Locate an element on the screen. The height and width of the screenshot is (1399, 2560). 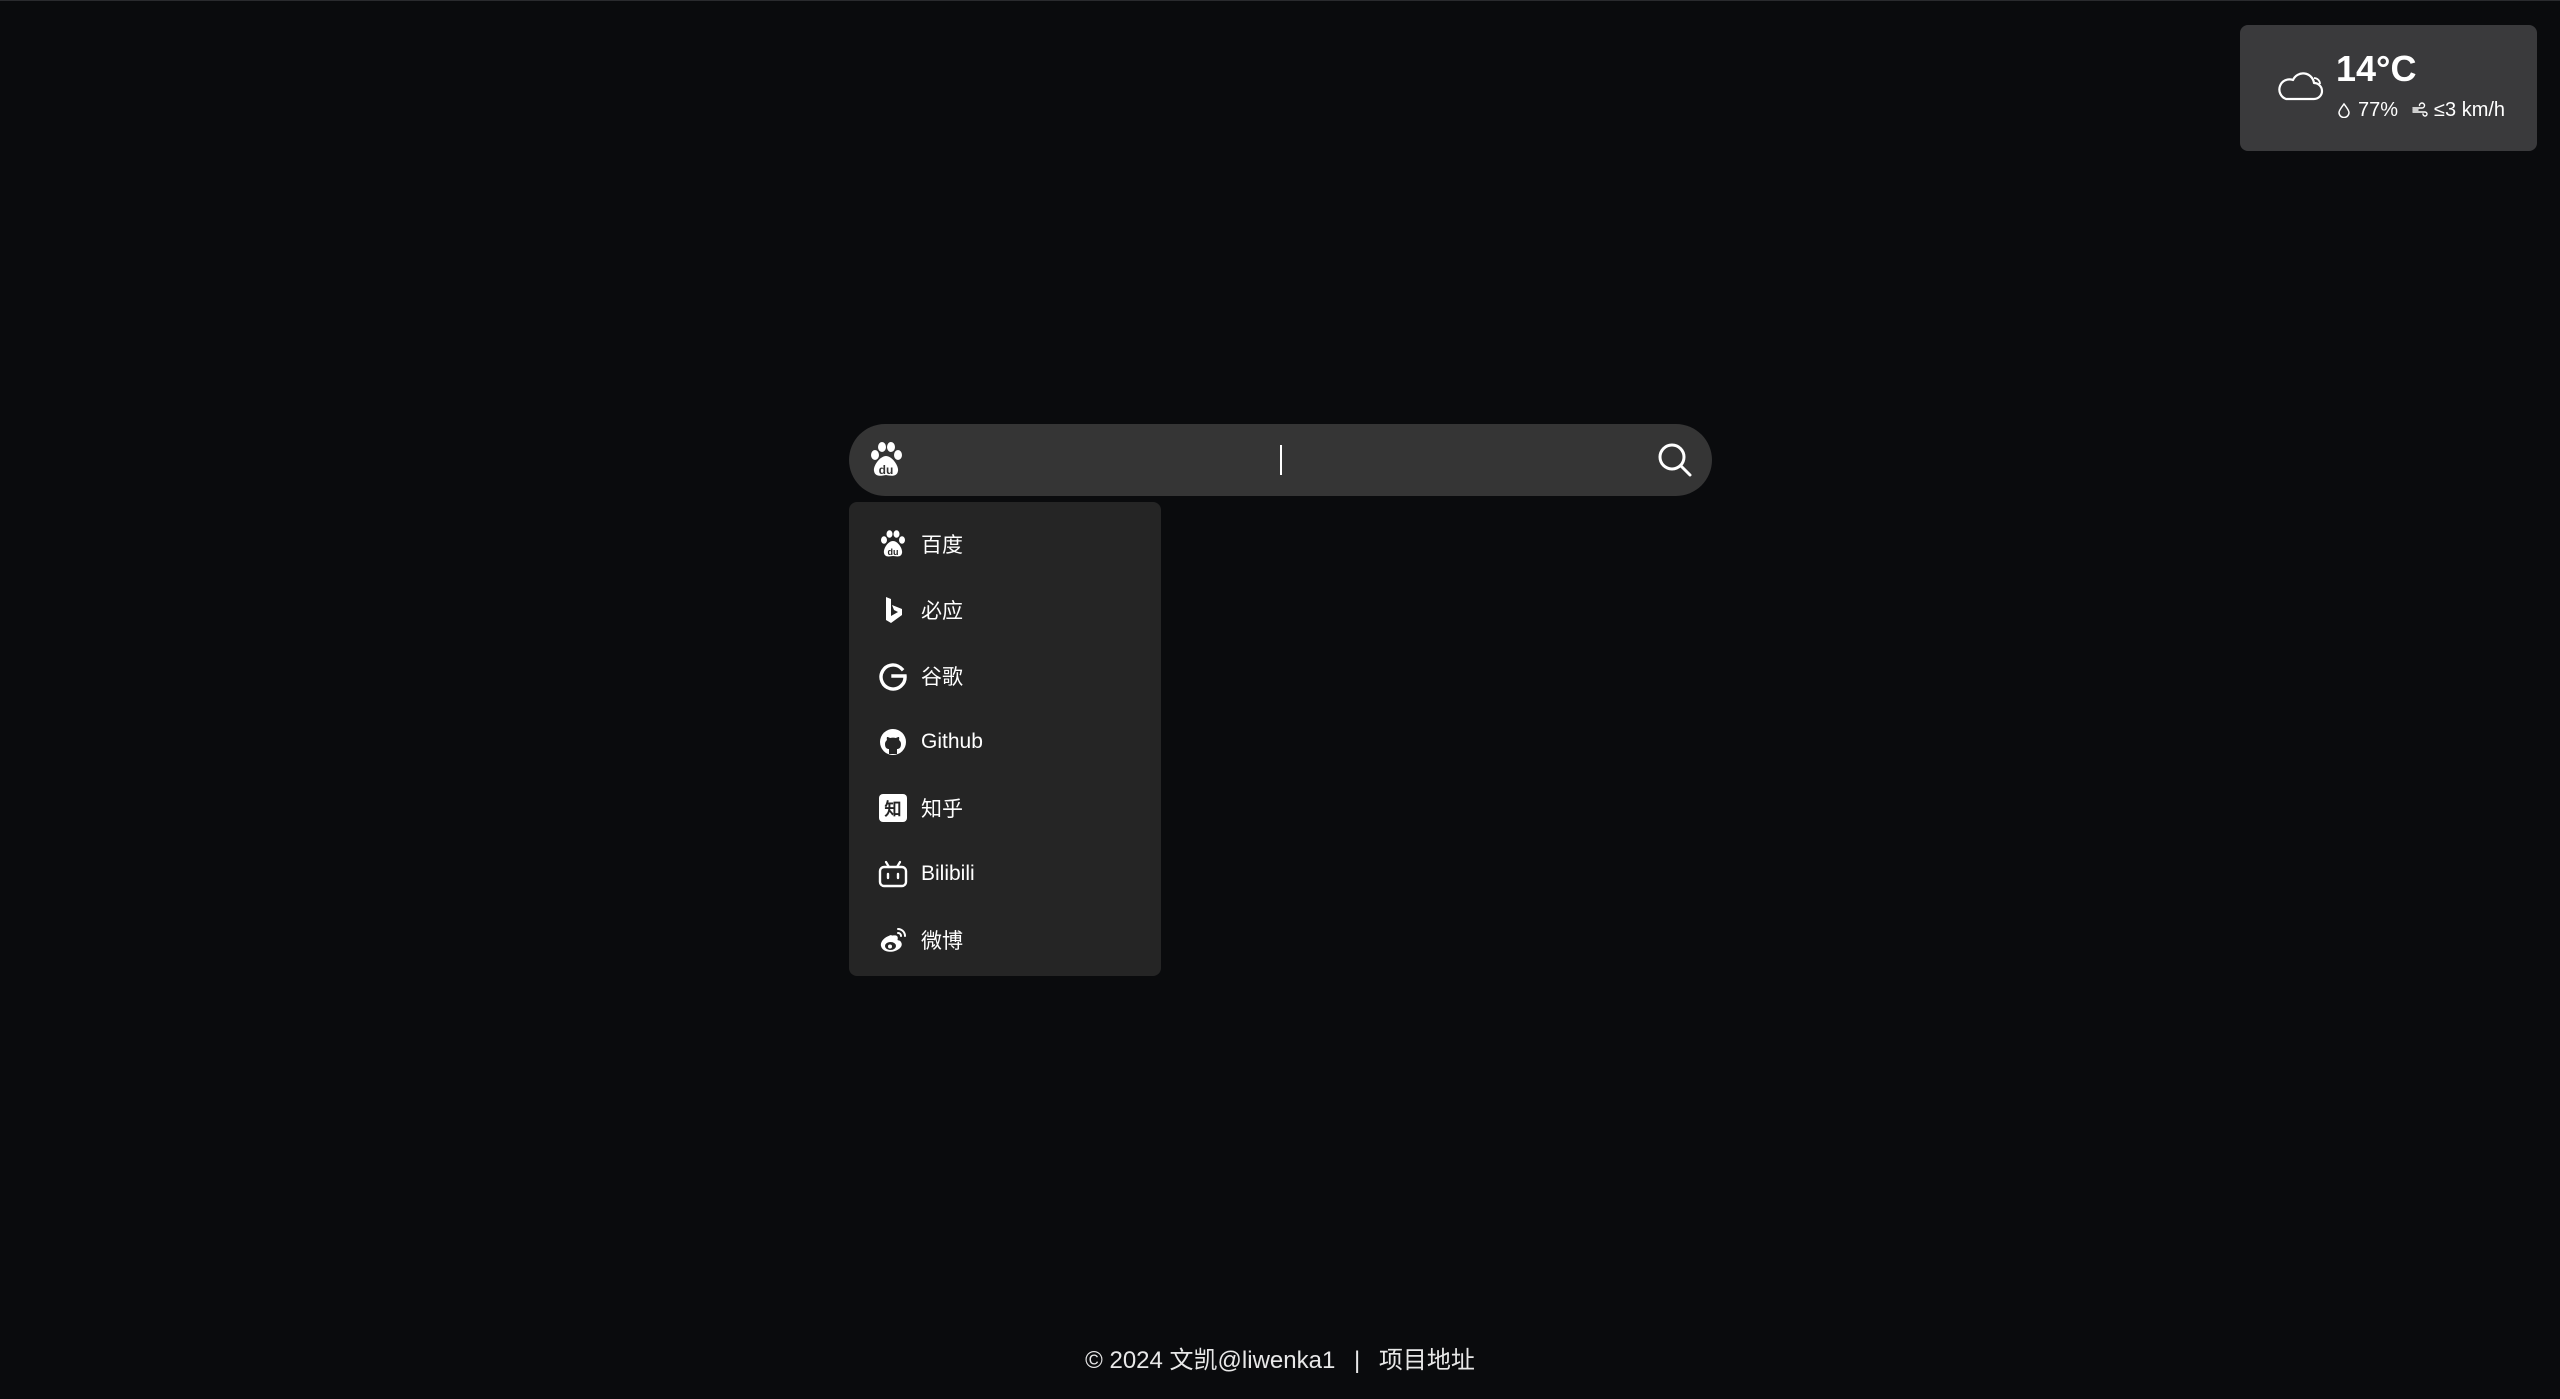
engine-label: 谷歌 is located at coordinates (942, 677).